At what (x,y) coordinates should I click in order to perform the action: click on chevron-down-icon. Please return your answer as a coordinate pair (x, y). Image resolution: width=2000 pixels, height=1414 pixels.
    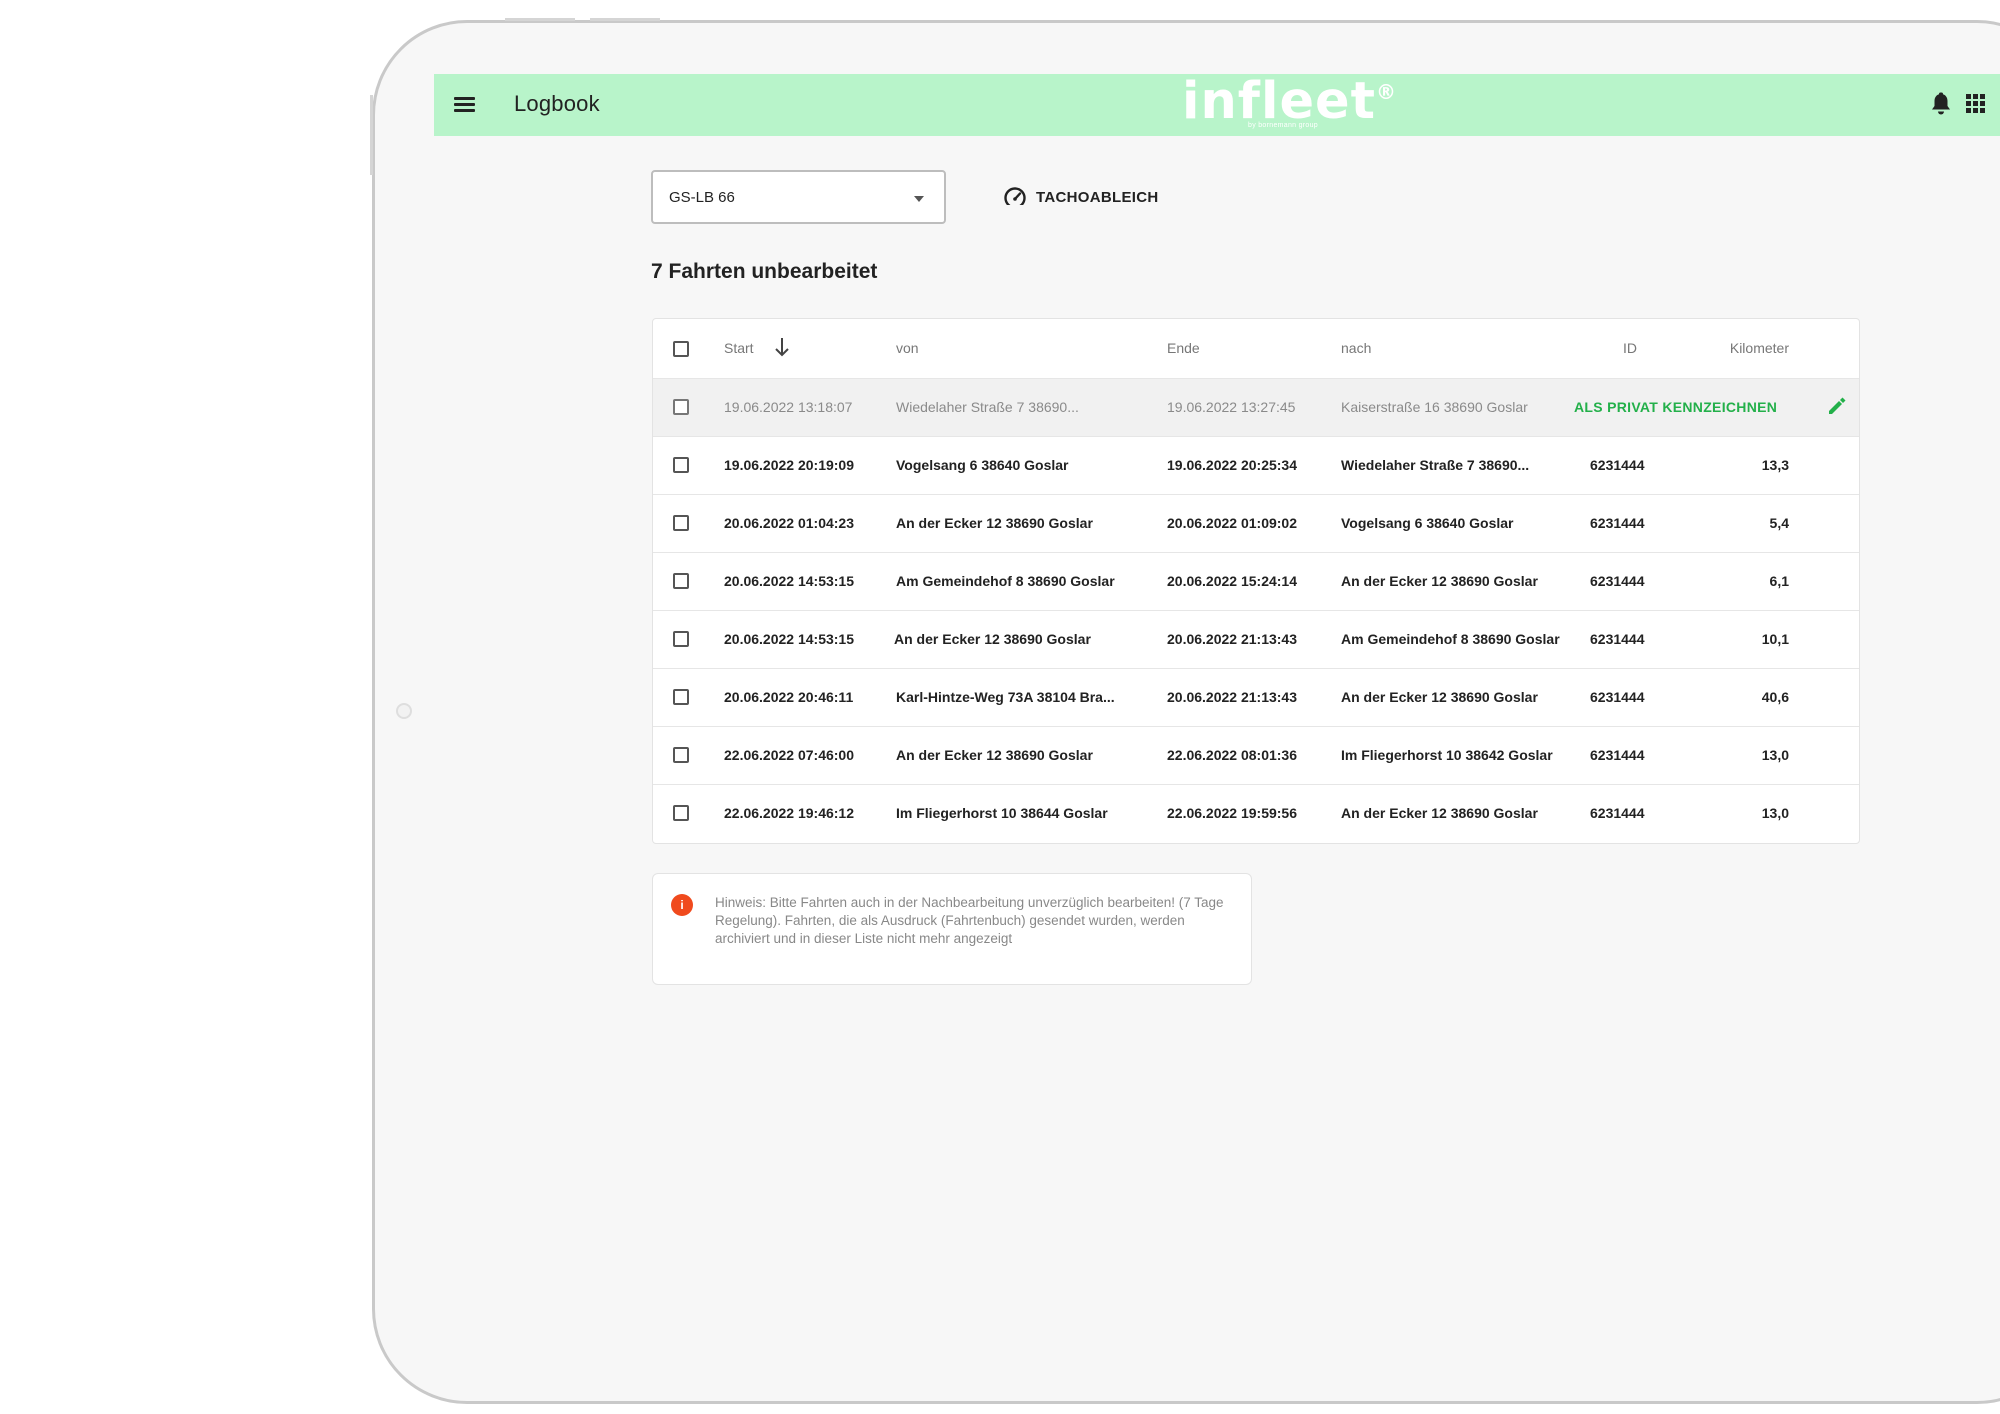
    Looking at the image, I should click on (919, 199).